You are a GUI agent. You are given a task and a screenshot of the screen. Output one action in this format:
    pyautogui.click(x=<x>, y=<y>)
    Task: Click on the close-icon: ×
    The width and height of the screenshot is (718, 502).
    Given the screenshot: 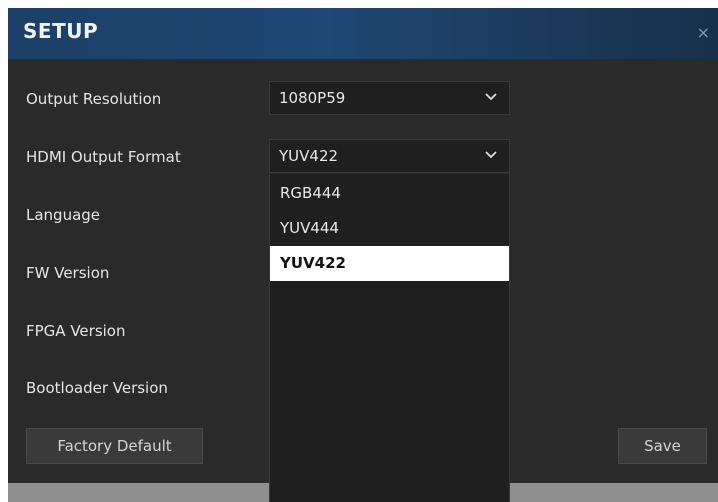 What is the action you would take?
    pyautogui.click(x=703, y=33)
    